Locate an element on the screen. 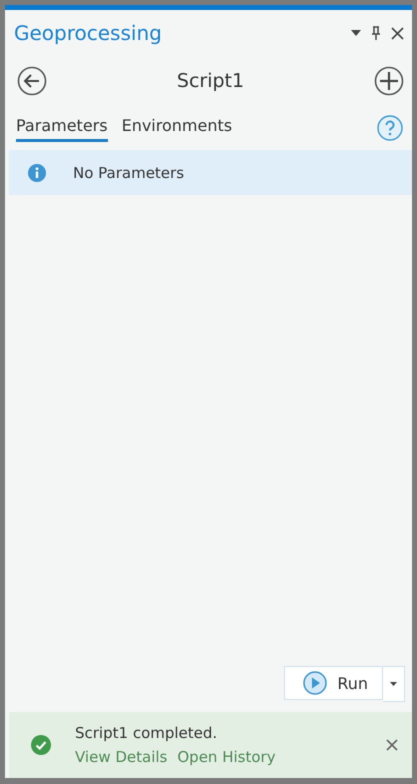 This screenshot has height=784, width=417. info-icon is located at coordinates (37, 173).